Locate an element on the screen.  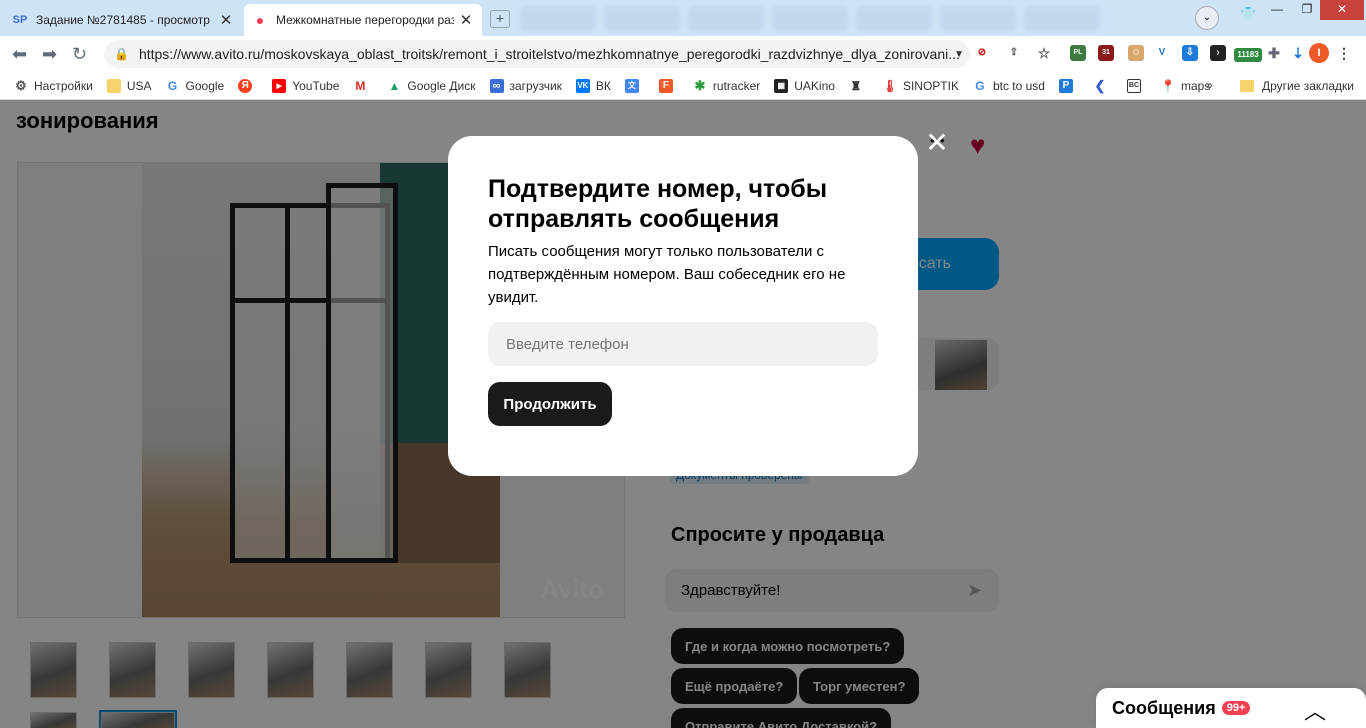
bookmark-rutracker: ✱ rutracker is located at coordinates (726, 85).